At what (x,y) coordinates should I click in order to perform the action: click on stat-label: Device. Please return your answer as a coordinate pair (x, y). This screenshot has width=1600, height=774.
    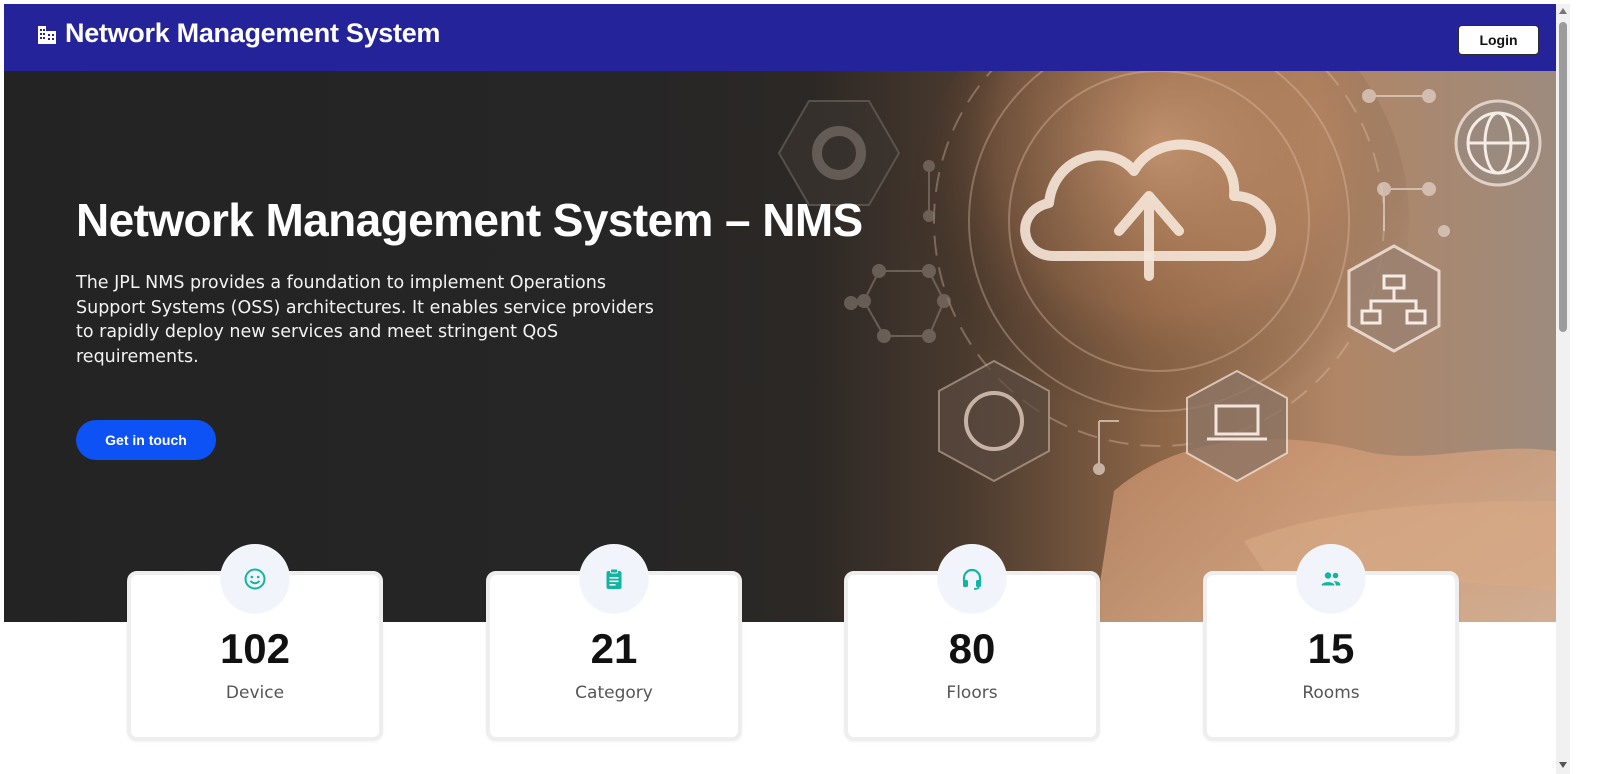
    Looking at the image, I should click on (255, 693).